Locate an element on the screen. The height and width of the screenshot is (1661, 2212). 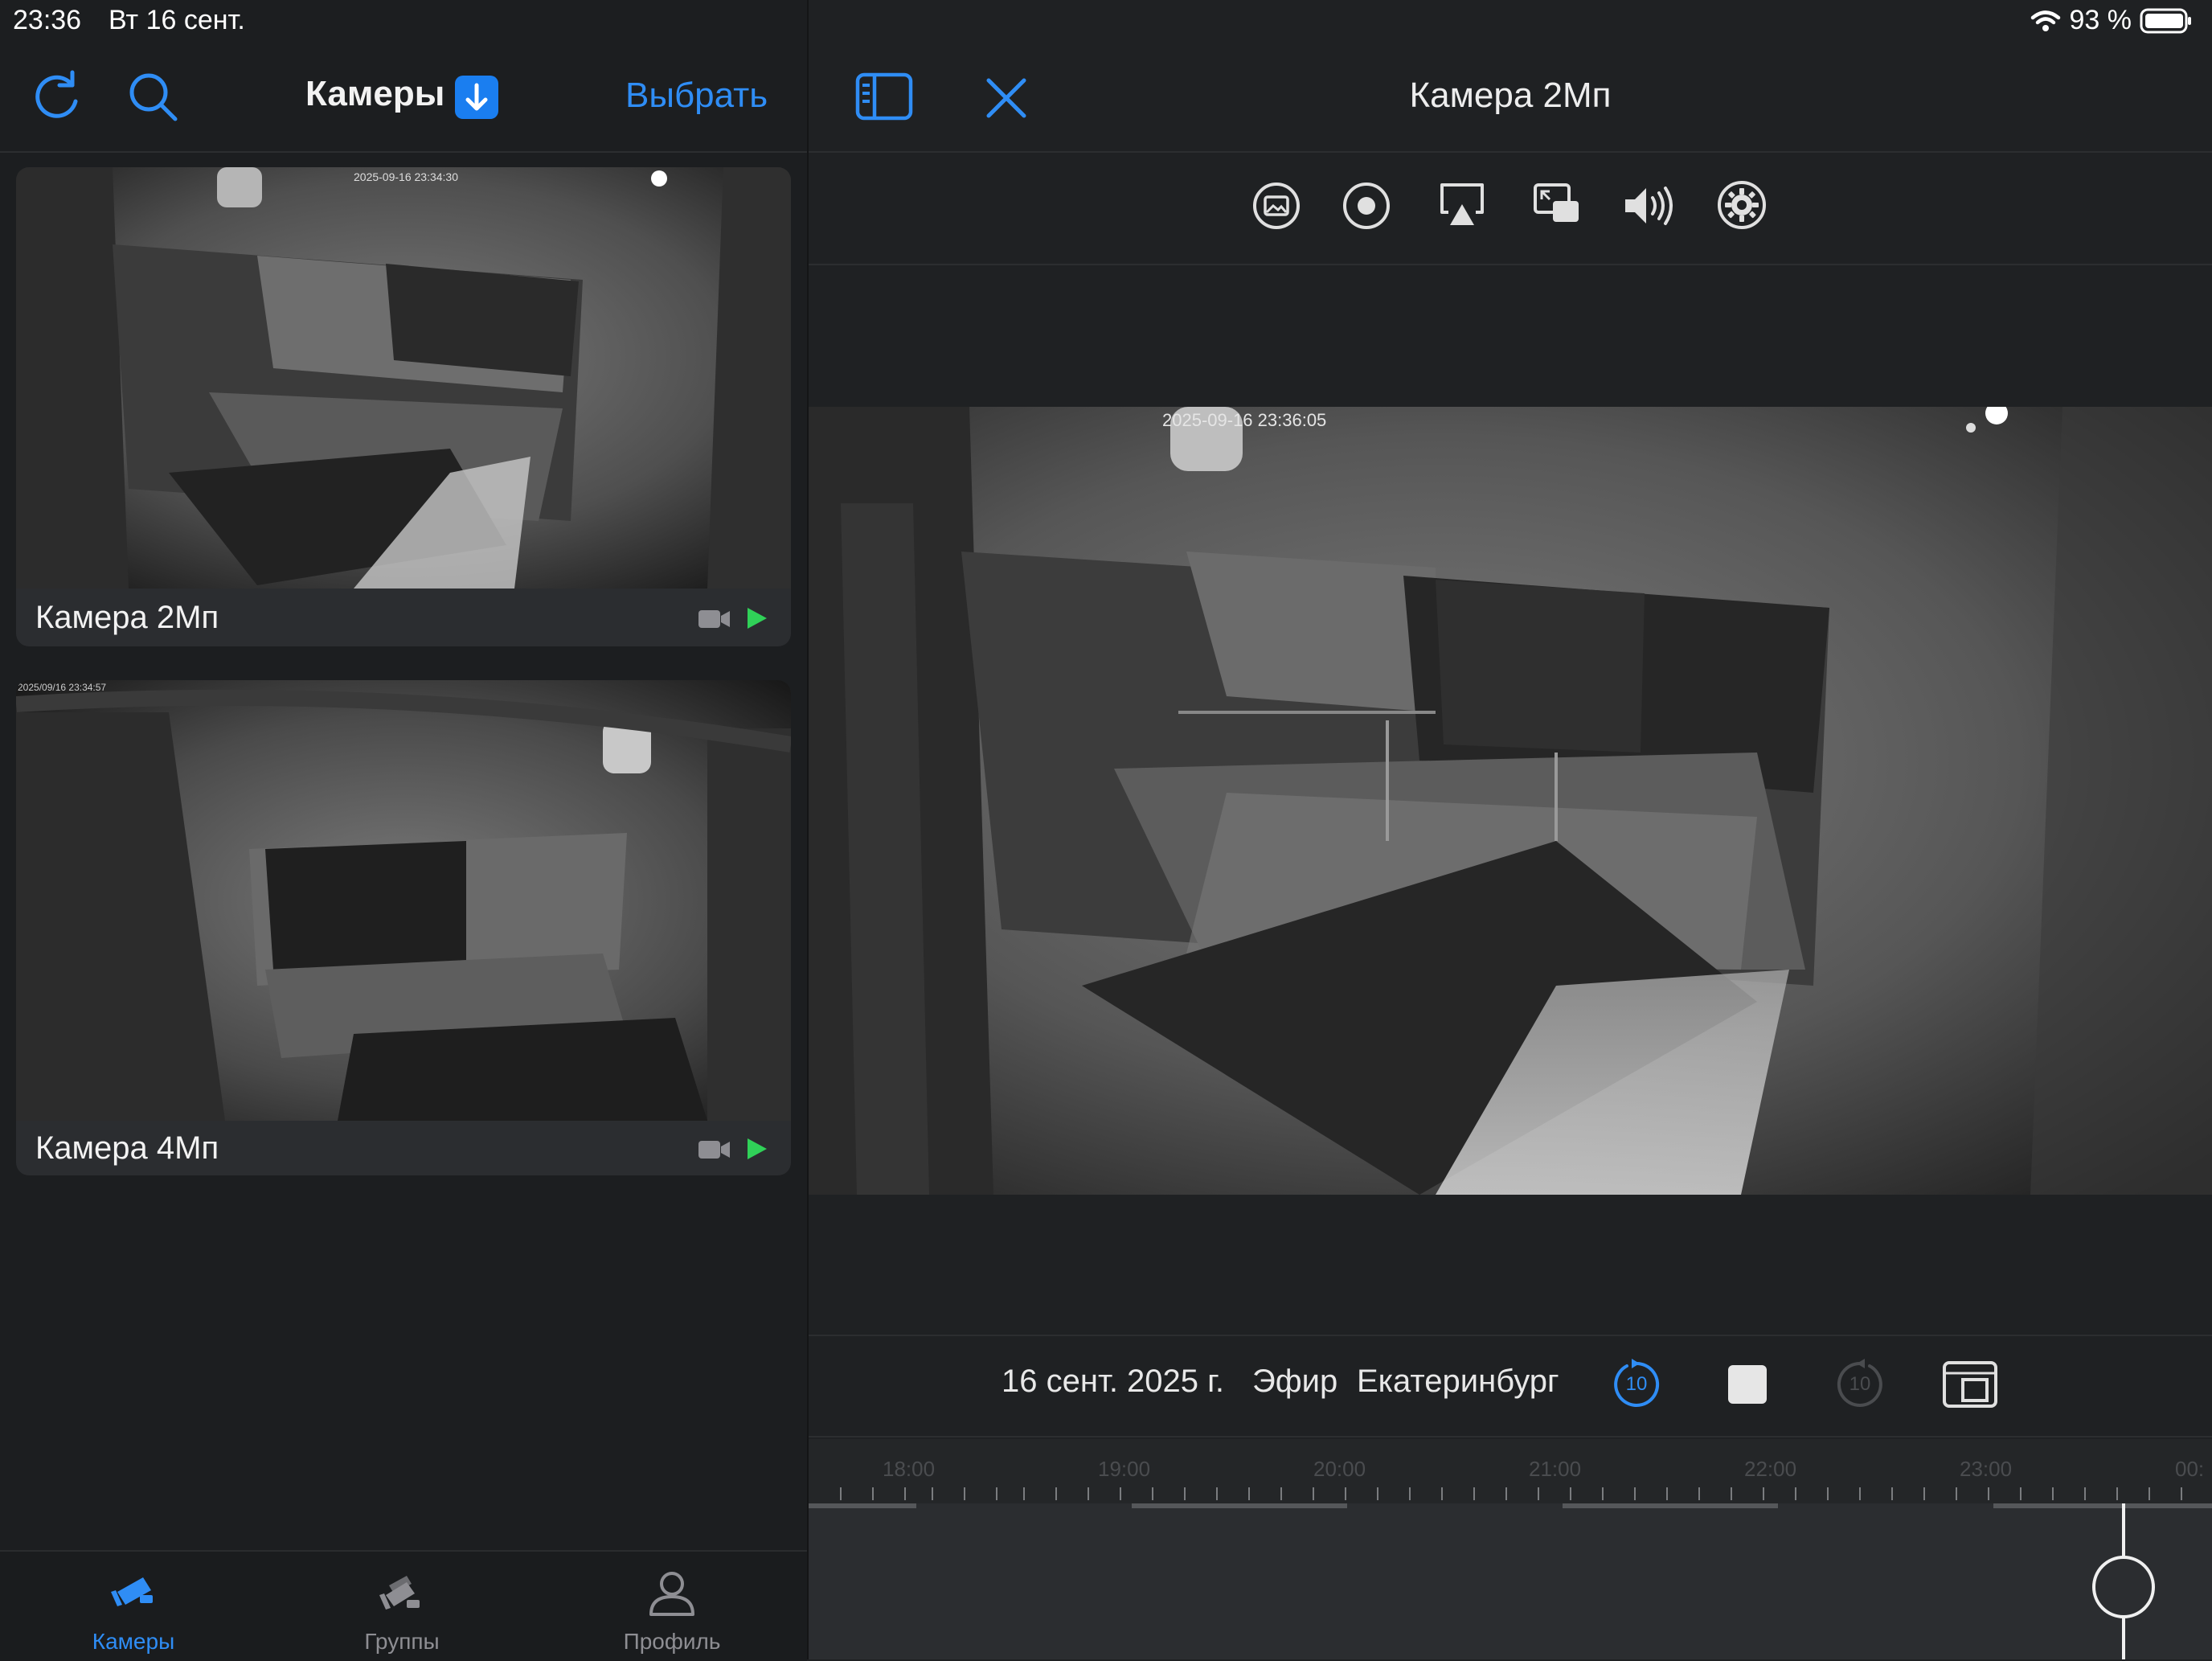
skip-forward-button: 10 is located at coordinates (1860, 1384).